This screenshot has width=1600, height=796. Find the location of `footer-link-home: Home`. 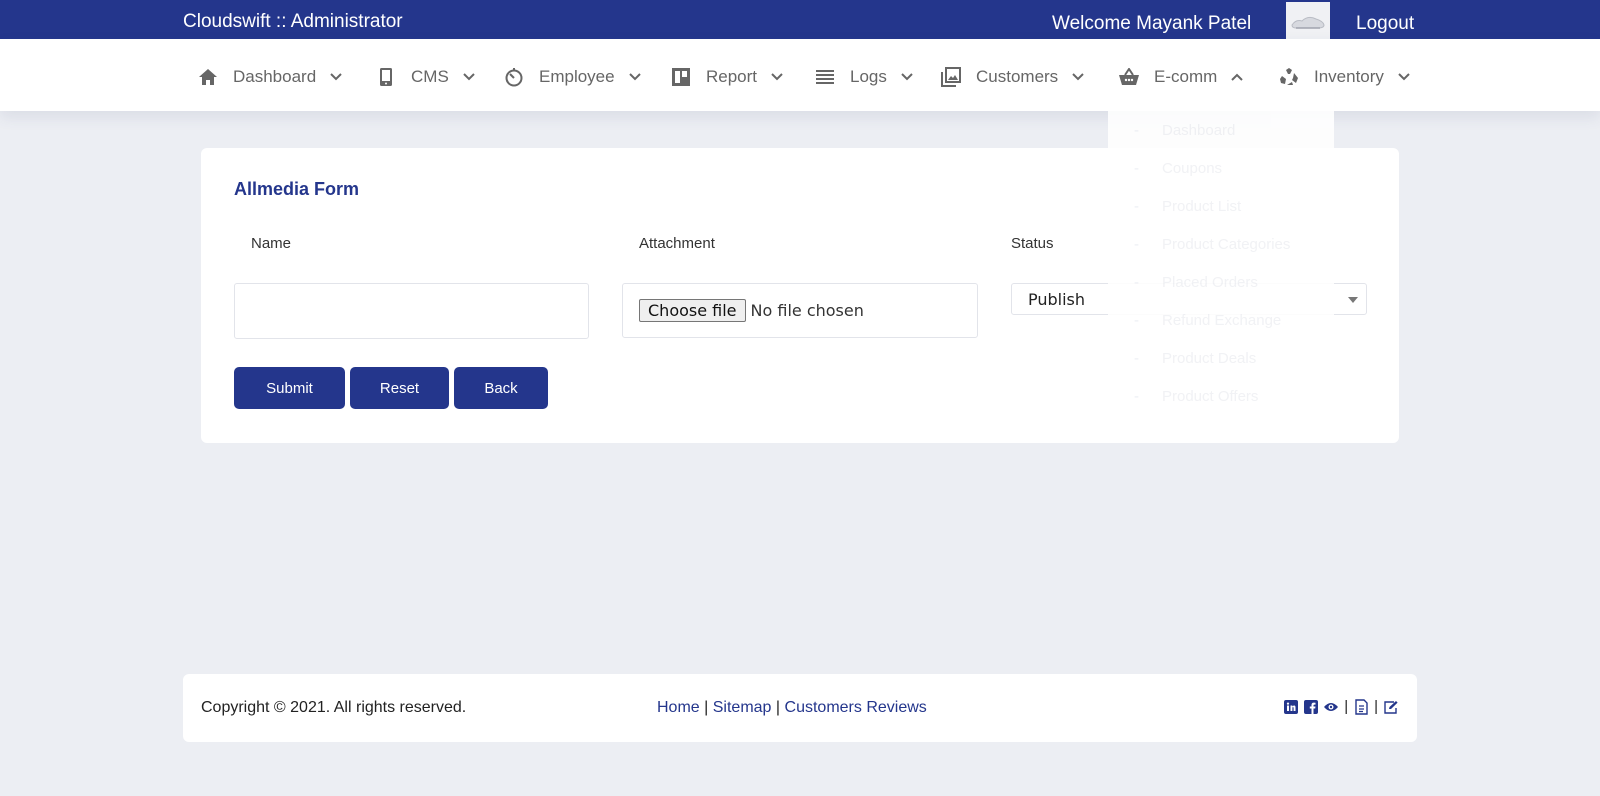

footer-link-home: Home is located at coordinates (678, 707).